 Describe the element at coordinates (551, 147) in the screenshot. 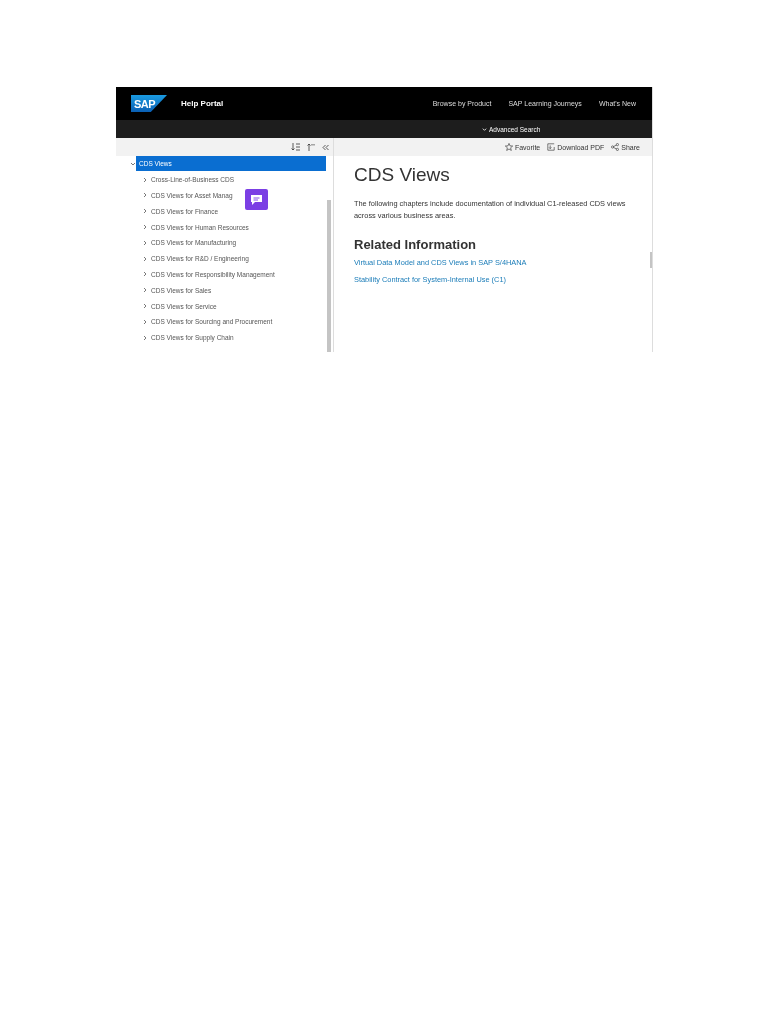

I see `download-icon` at that location.